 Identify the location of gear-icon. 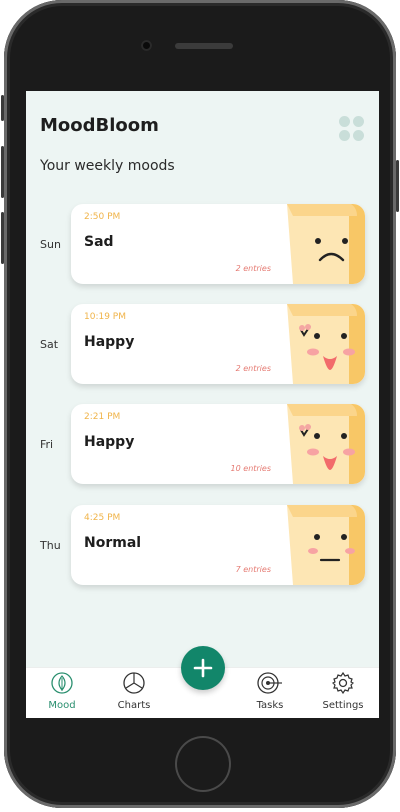
(343, 683).